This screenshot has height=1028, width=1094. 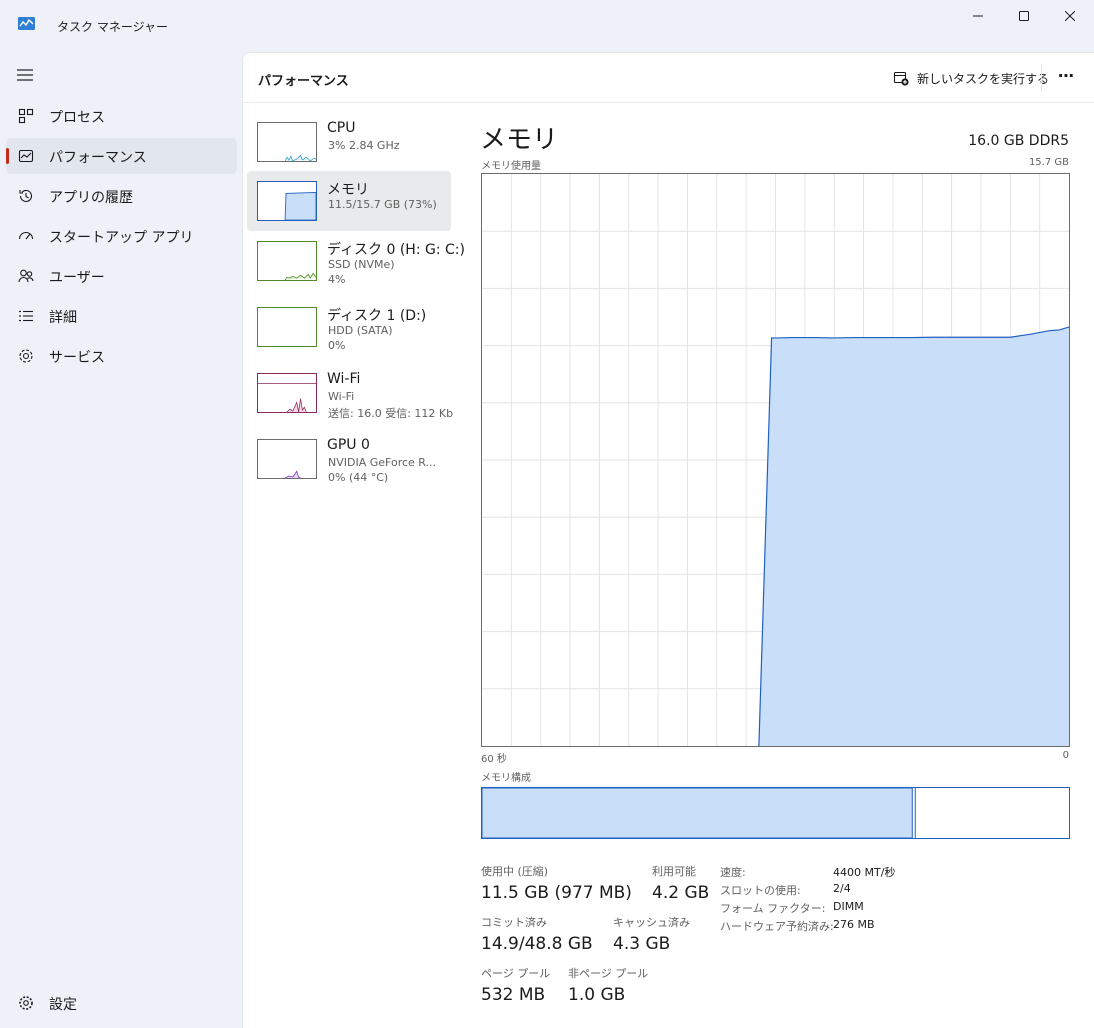 What do you see at coordinates (519, 140) in the screenshot?
I see `memory-title: メモリ` at bounding box center [519, 140].